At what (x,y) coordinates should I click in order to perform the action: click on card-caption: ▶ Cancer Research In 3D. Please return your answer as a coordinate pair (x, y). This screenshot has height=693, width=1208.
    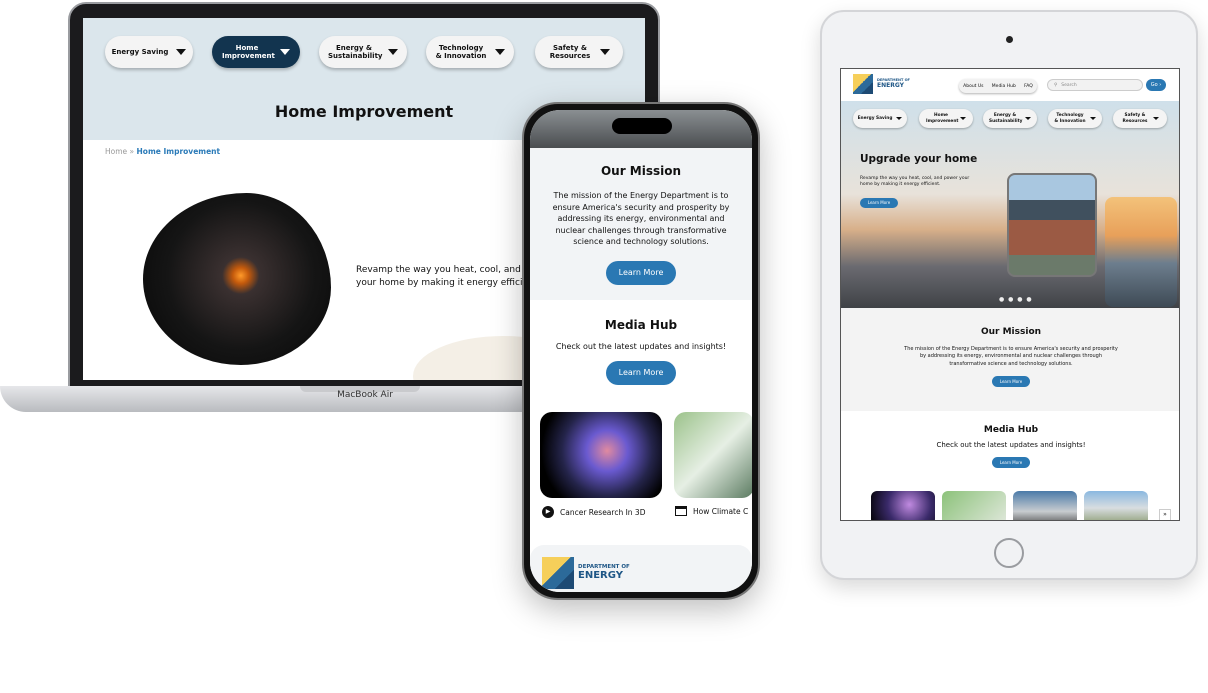
    Looking at the image, I should click on (593, 512).